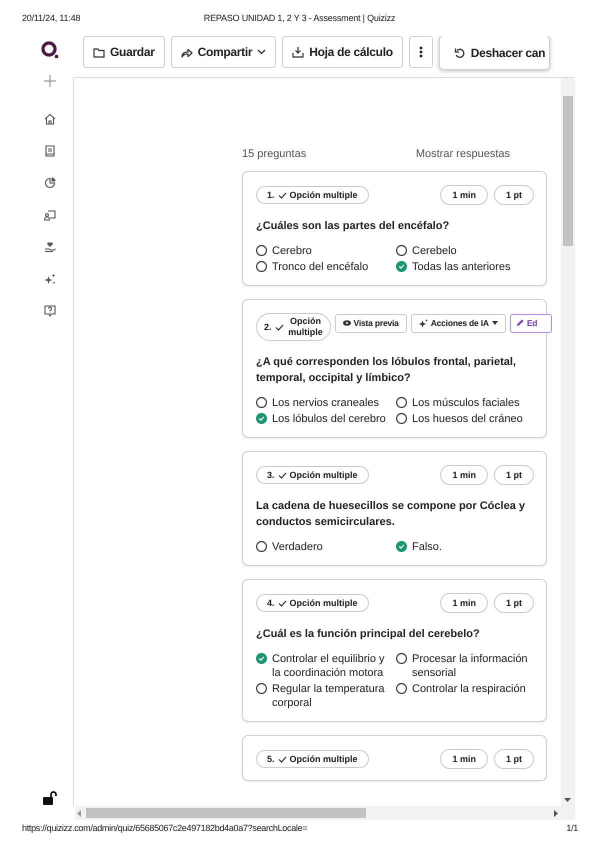  Describe the element at coordinates (50, 183) in the screenshot. I see `pie-chart-icon` at that location.